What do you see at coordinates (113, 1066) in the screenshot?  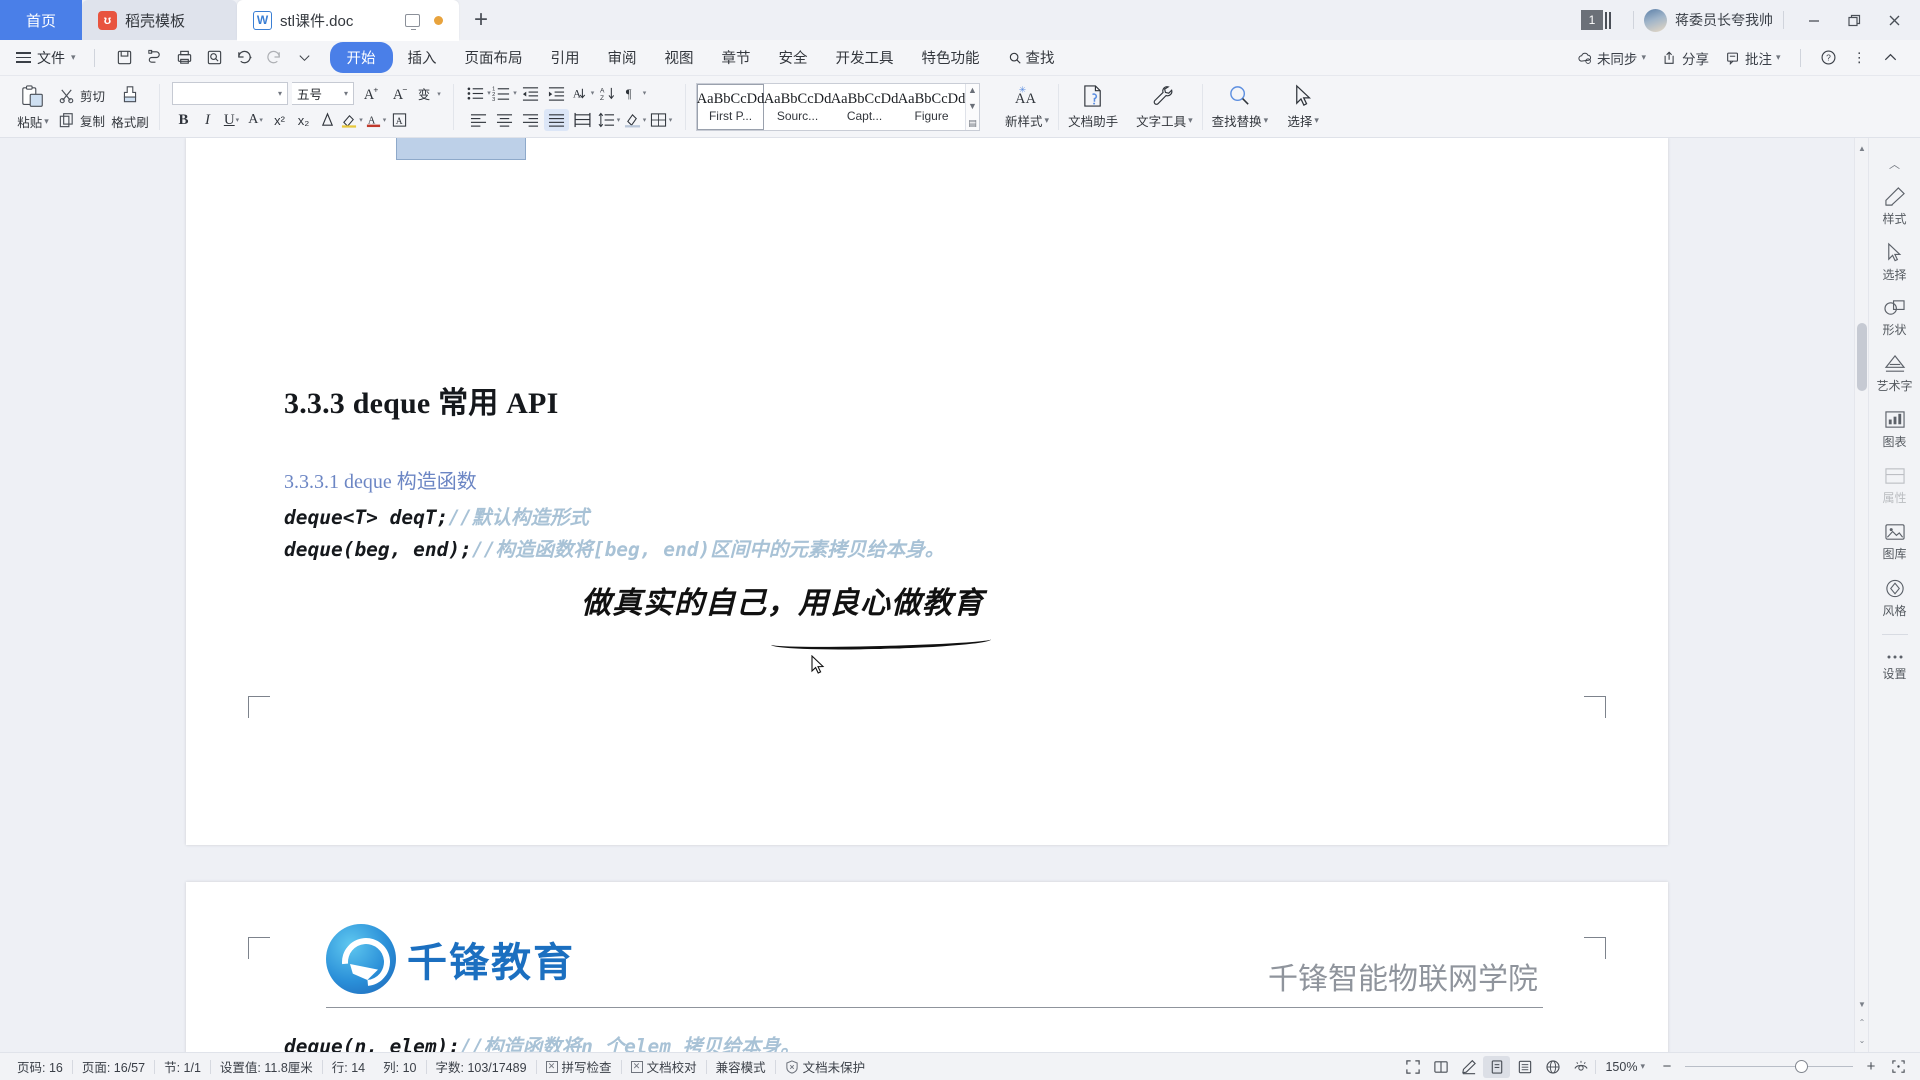 I see `status-page-of: 页面: 16/57` at bounding box center [113, 1066].